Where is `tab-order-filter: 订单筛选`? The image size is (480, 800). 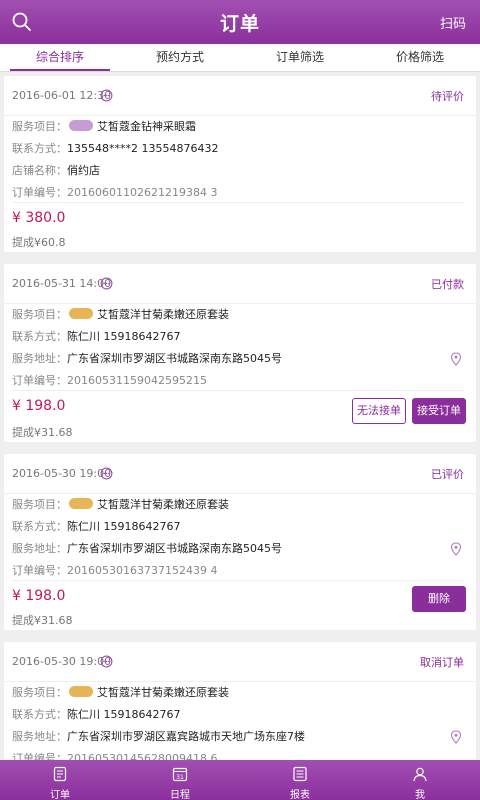
tab-order-filter: 订单筛选 is located at coordinates (300, 57).